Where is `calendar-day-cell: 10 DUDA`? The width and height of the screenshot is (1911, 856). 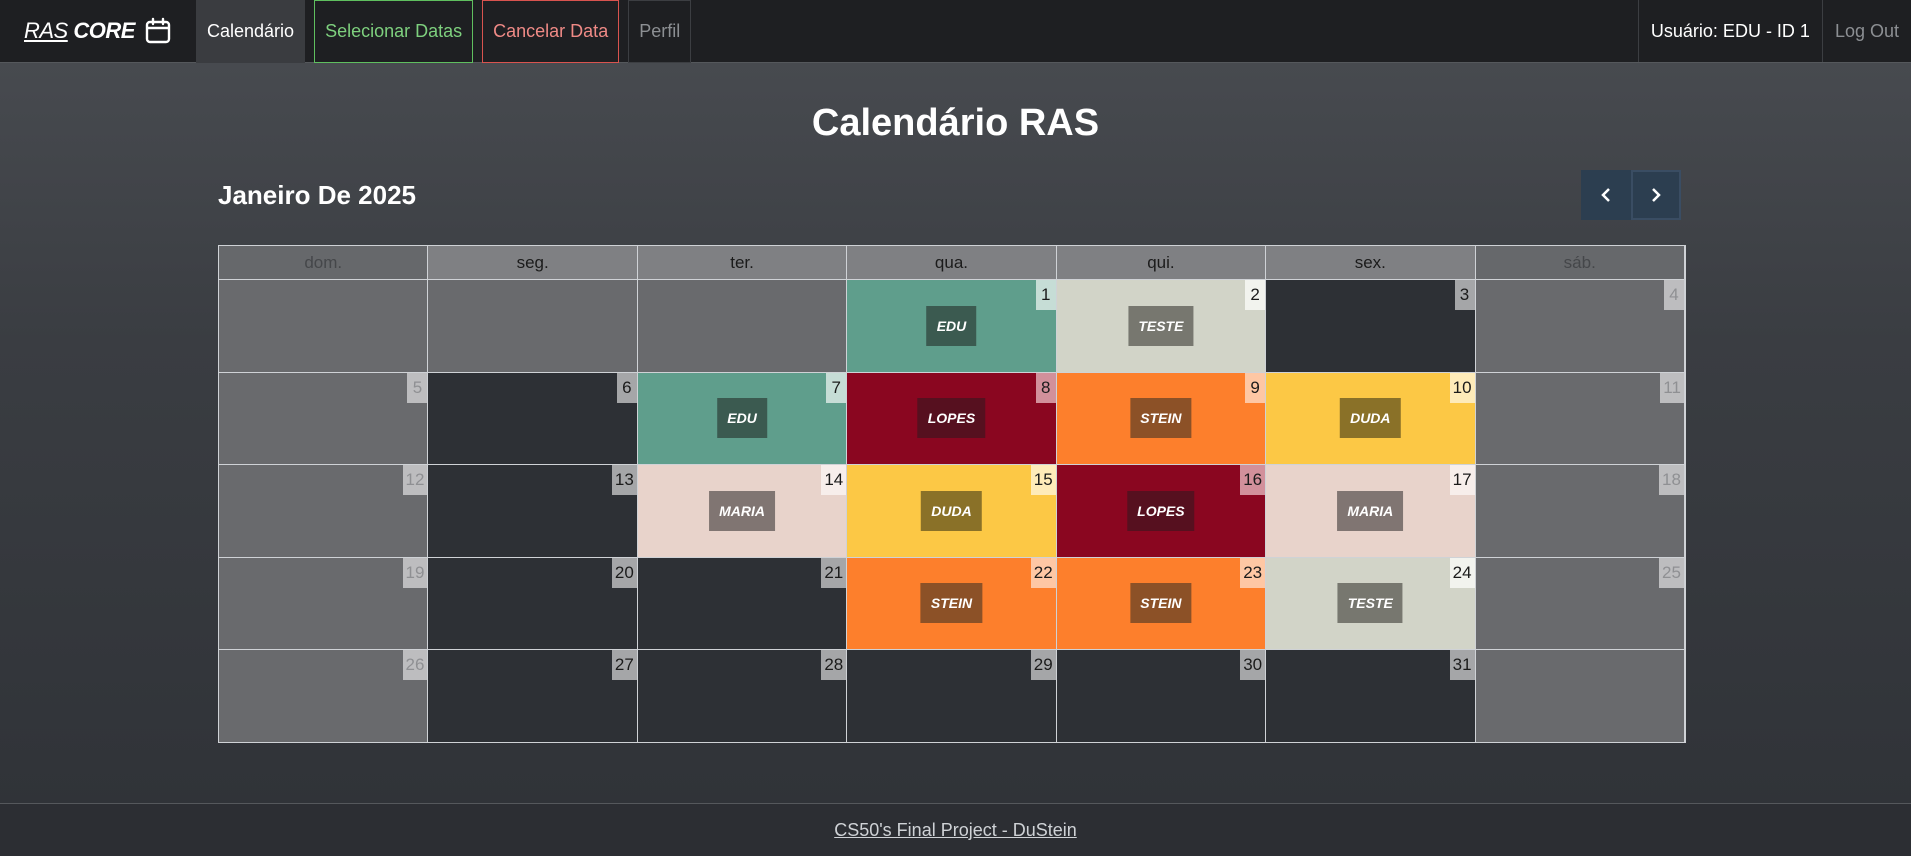
calendar-day-cell: 10 DUDA is located at coordinates (1371, 418).